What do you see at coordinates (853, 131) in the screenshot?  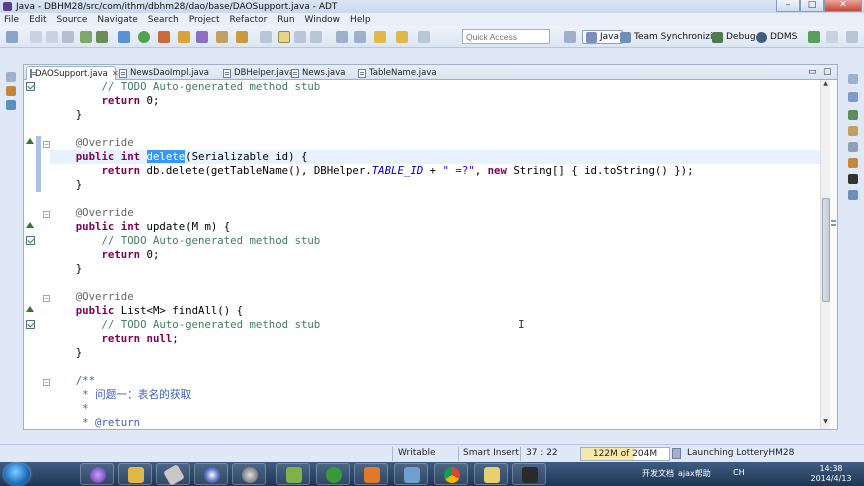 I see `problems-icon` at bounding box center [853, 131].